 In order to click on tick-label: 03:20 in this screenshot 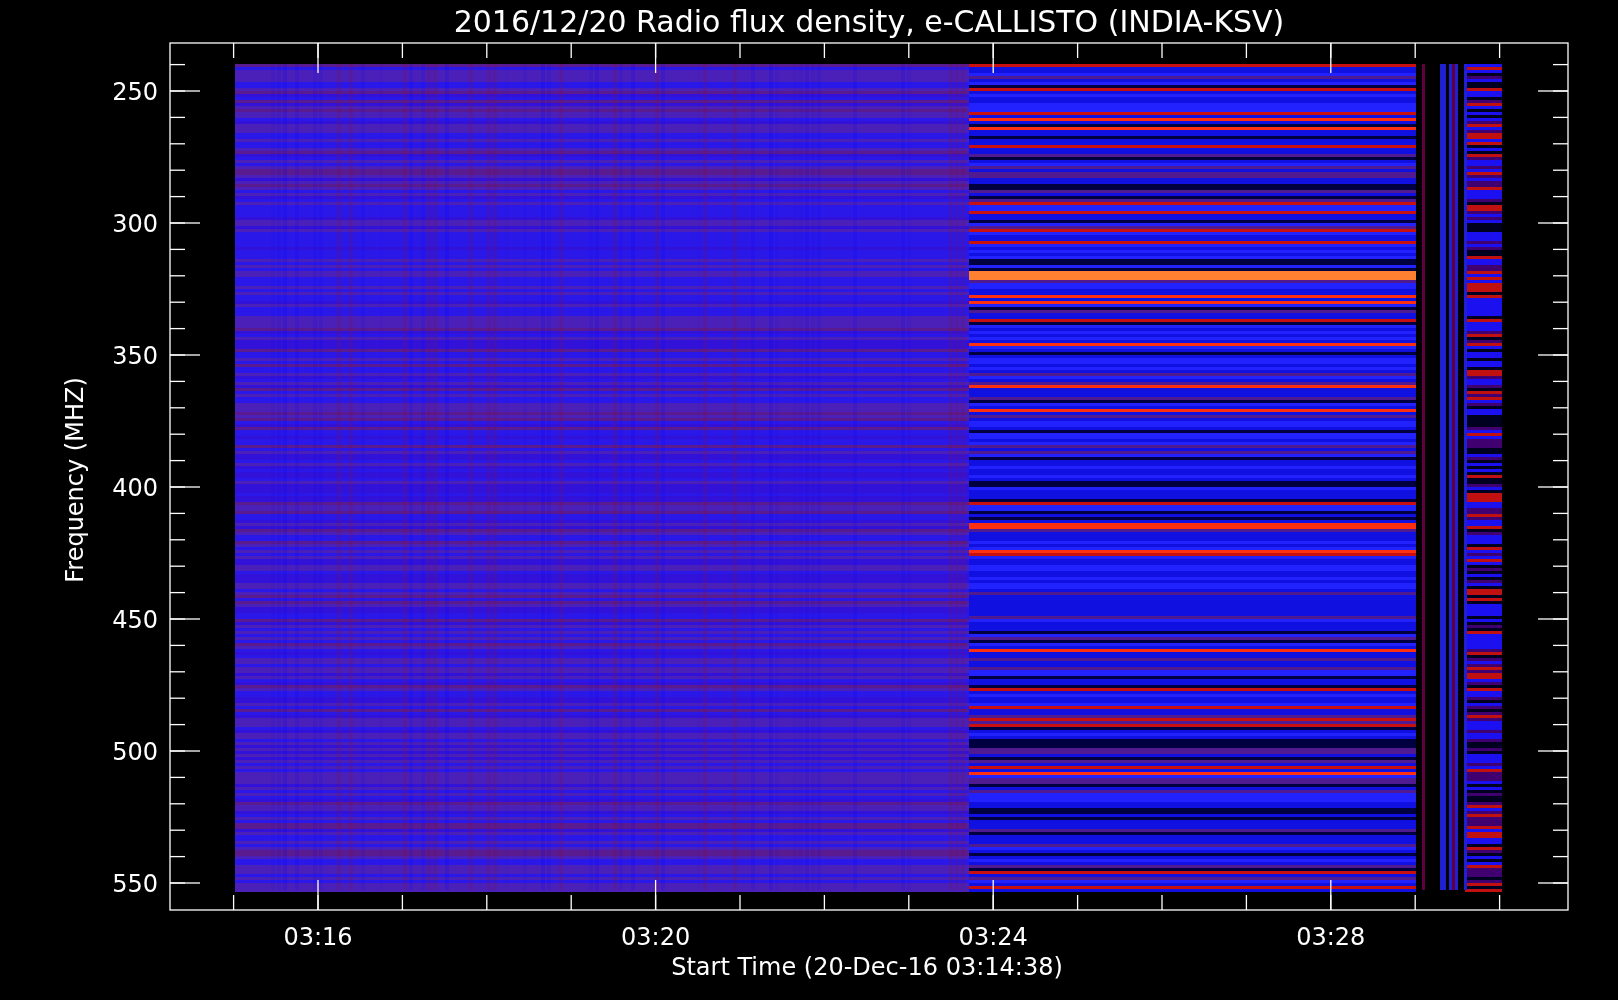, I will do `click(656, 937)`.